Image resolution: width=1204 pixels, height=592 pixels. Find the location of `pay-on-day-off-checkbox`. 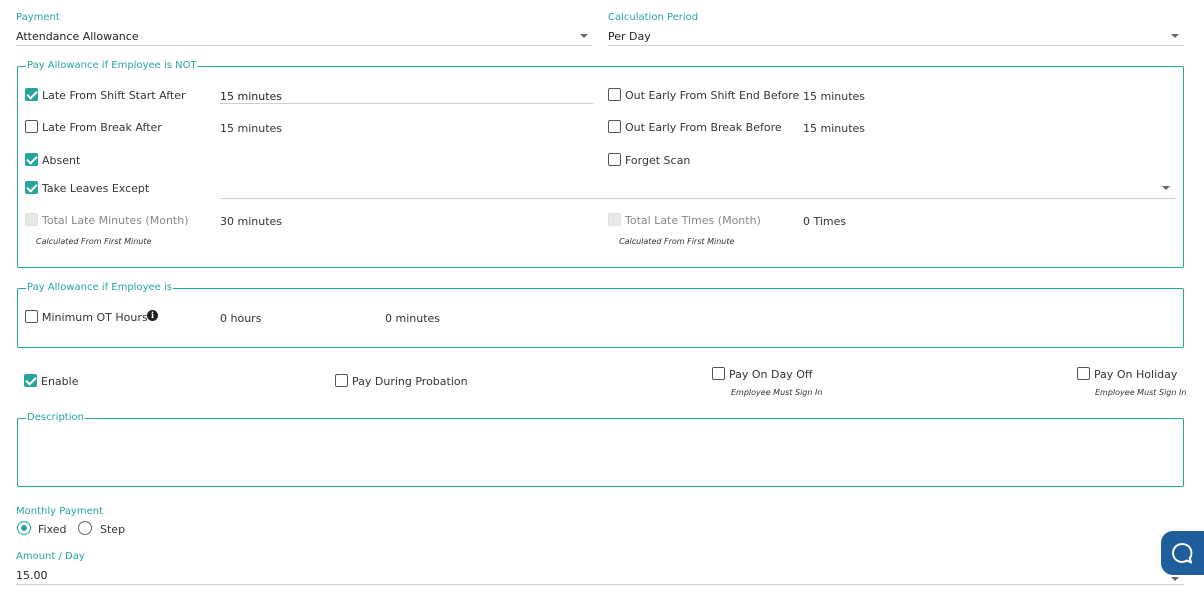

pay-on-day-off-checkbox is located at coordinates (718, 373).